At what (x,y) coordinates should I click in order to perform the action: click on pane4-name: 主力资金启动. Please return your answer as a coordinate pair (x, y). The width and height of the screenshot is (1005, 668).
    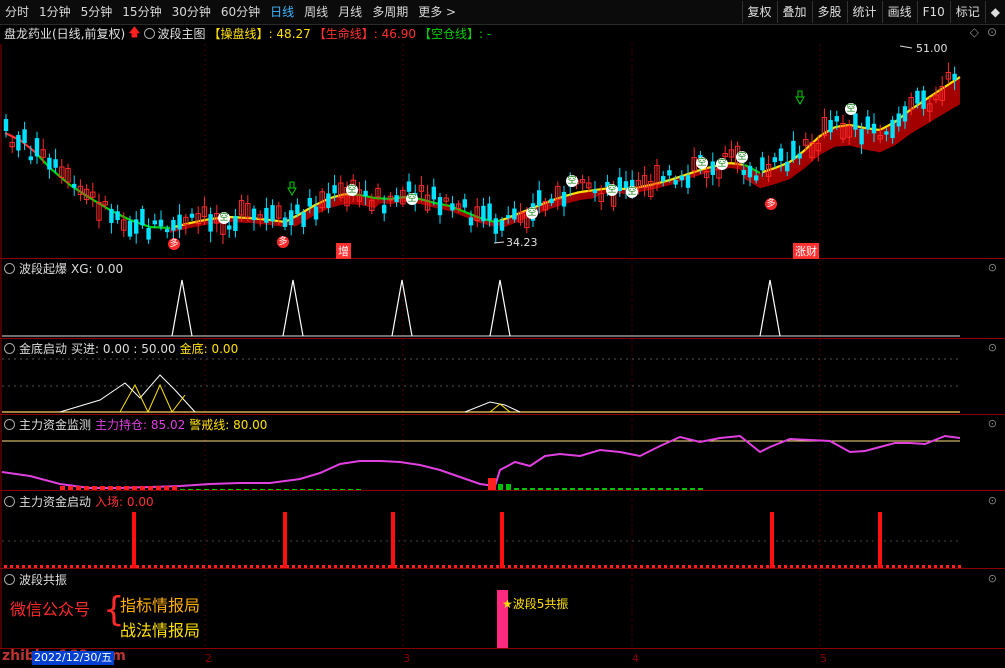
    Looking at the image, I should click on (55, 501).